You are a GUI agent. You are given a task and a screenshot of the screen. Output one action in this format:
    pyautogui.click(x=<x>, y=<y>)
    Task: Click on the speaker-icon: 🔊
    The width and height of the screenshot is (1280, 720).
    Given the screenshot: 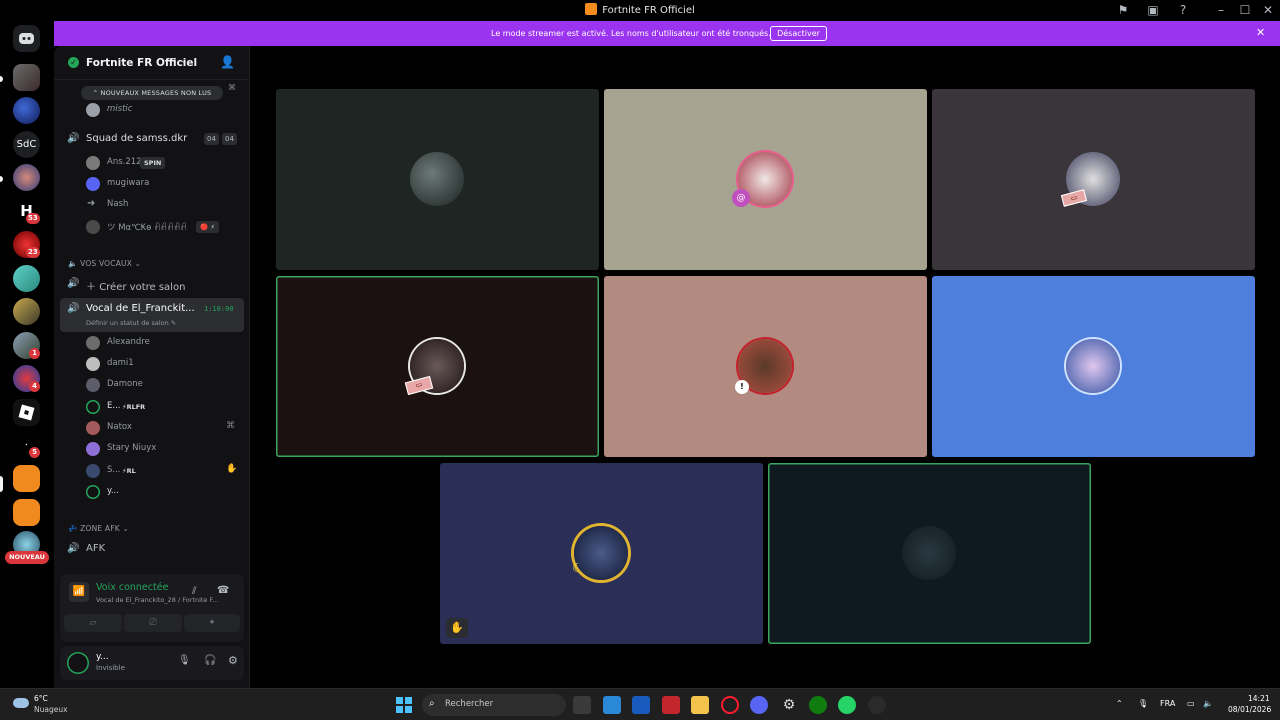 What is the action you would take?
    pyautogui.click(x=73, y=283)
    